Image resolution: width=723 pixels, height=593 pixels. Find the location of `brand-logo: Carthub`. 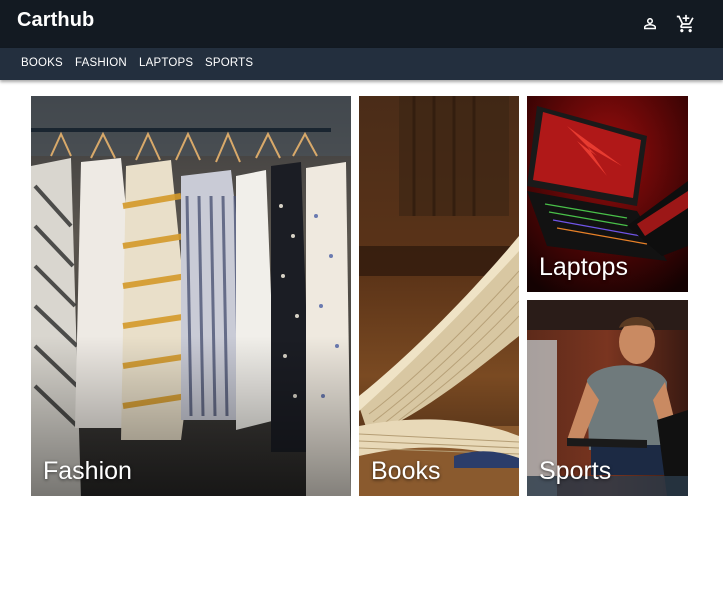

brand-logo: Carthub is located at coordinates (55, 20).